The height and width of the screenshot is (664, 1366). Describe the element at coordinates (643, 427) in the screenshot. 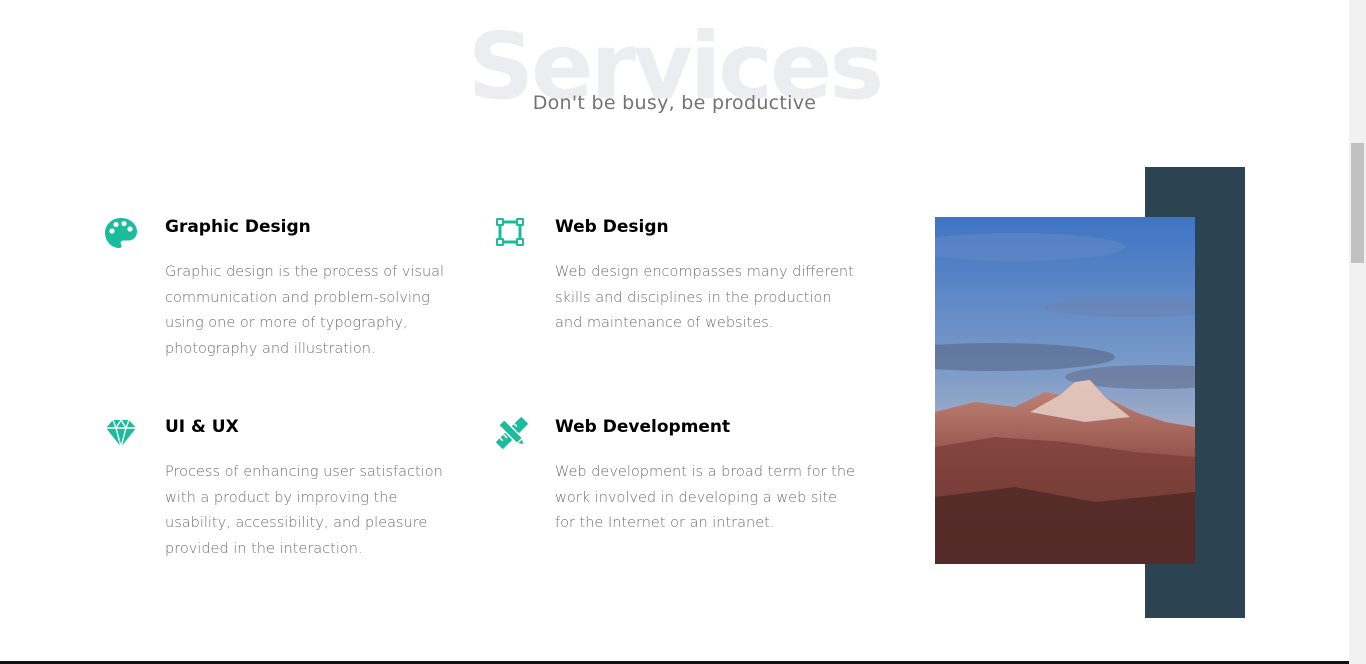

I see `service-title: Web Development` at that location.